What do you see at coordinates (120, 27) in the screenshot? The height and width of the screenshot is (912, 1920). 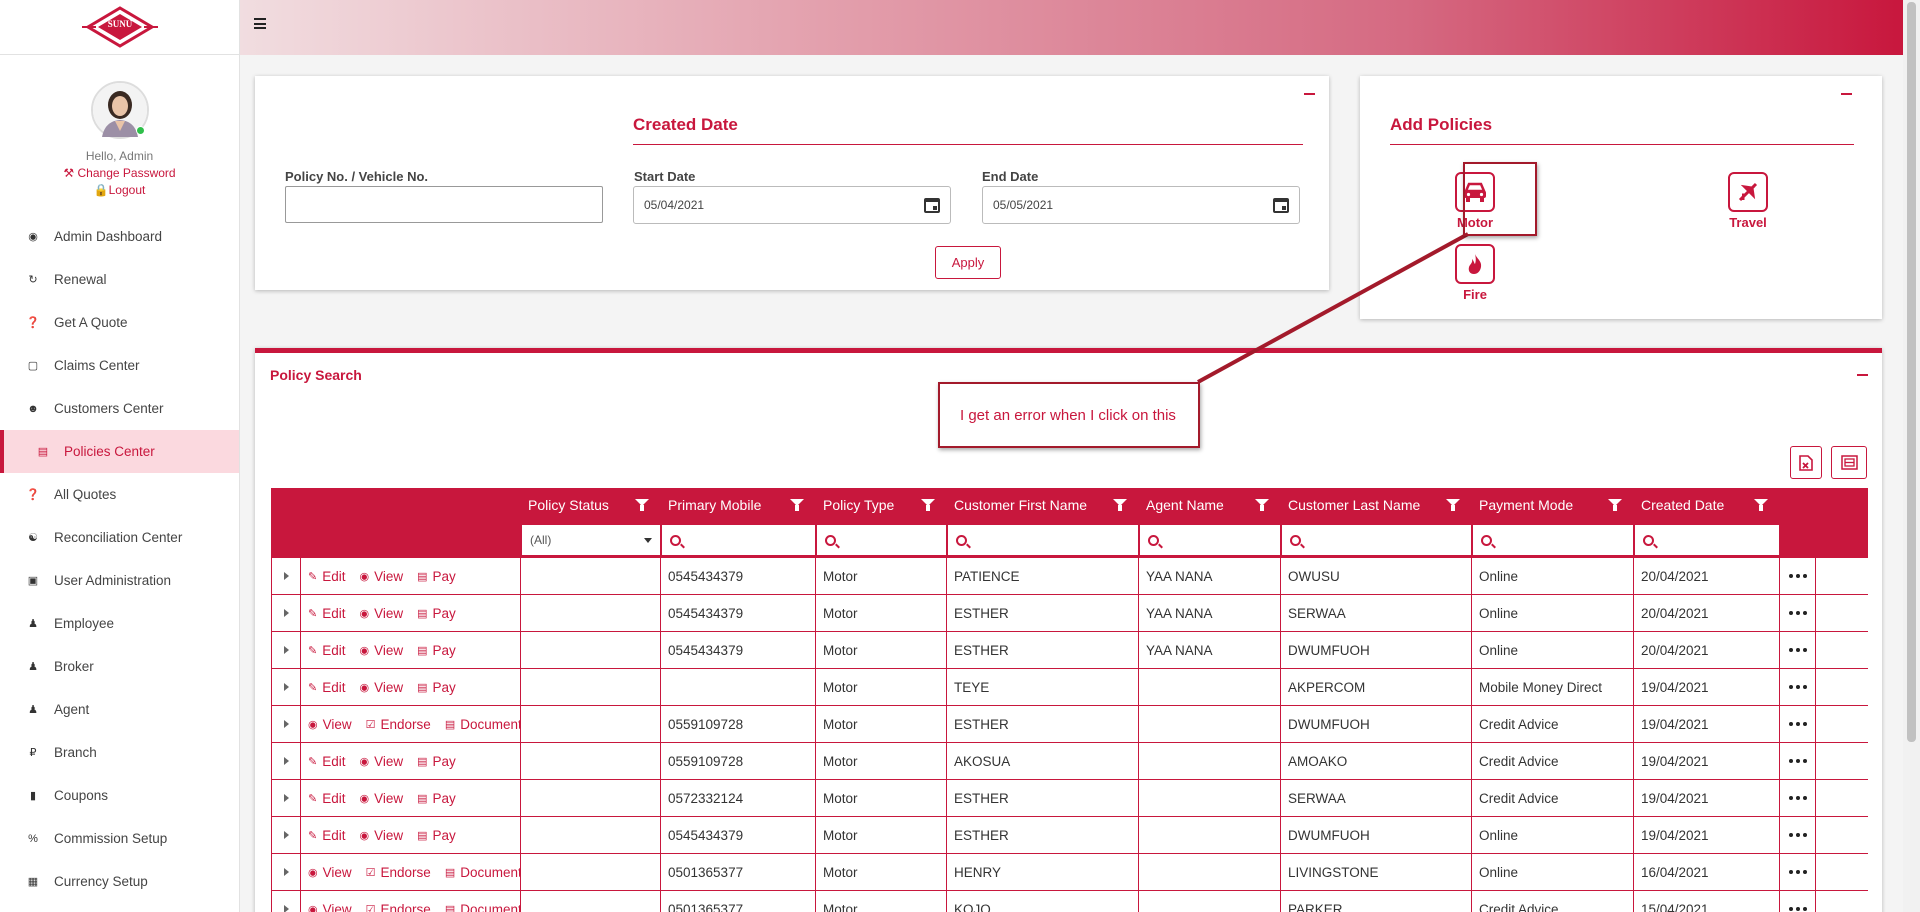 I see `sunu-logo: SUNU` at bounding box center [120, 27].